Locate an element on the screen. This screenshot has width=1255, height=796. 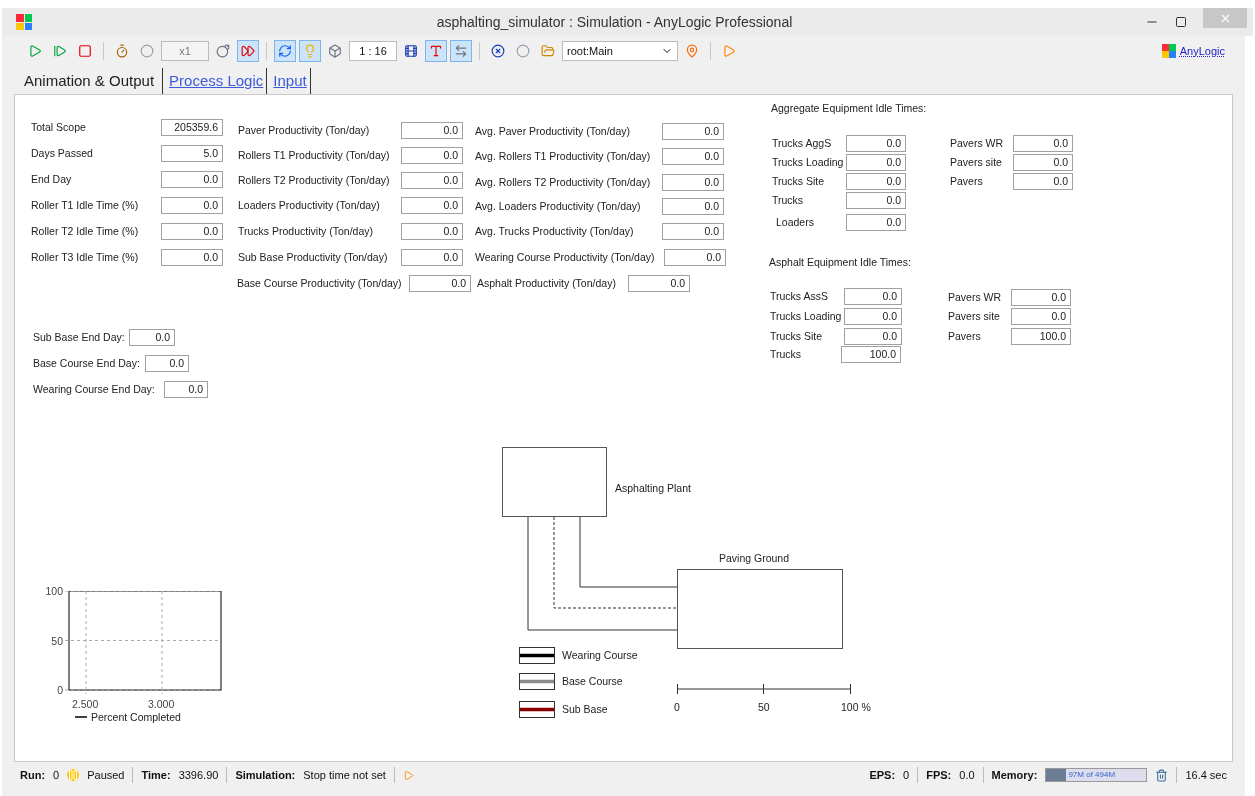
field-label: Wearing Course Productivity (Ton/day) is located at coordinates (565, 257).